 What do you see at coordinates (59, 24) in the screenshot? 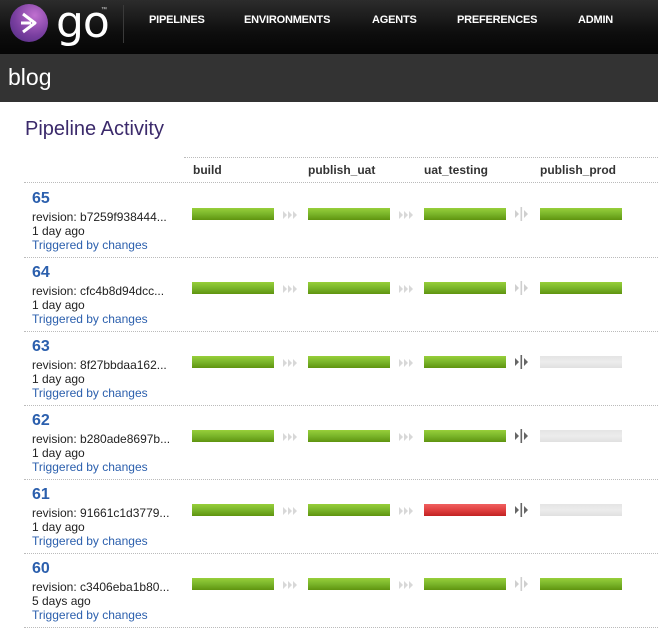
I see `go-logo: go ™` at bounding box center [59, 24].